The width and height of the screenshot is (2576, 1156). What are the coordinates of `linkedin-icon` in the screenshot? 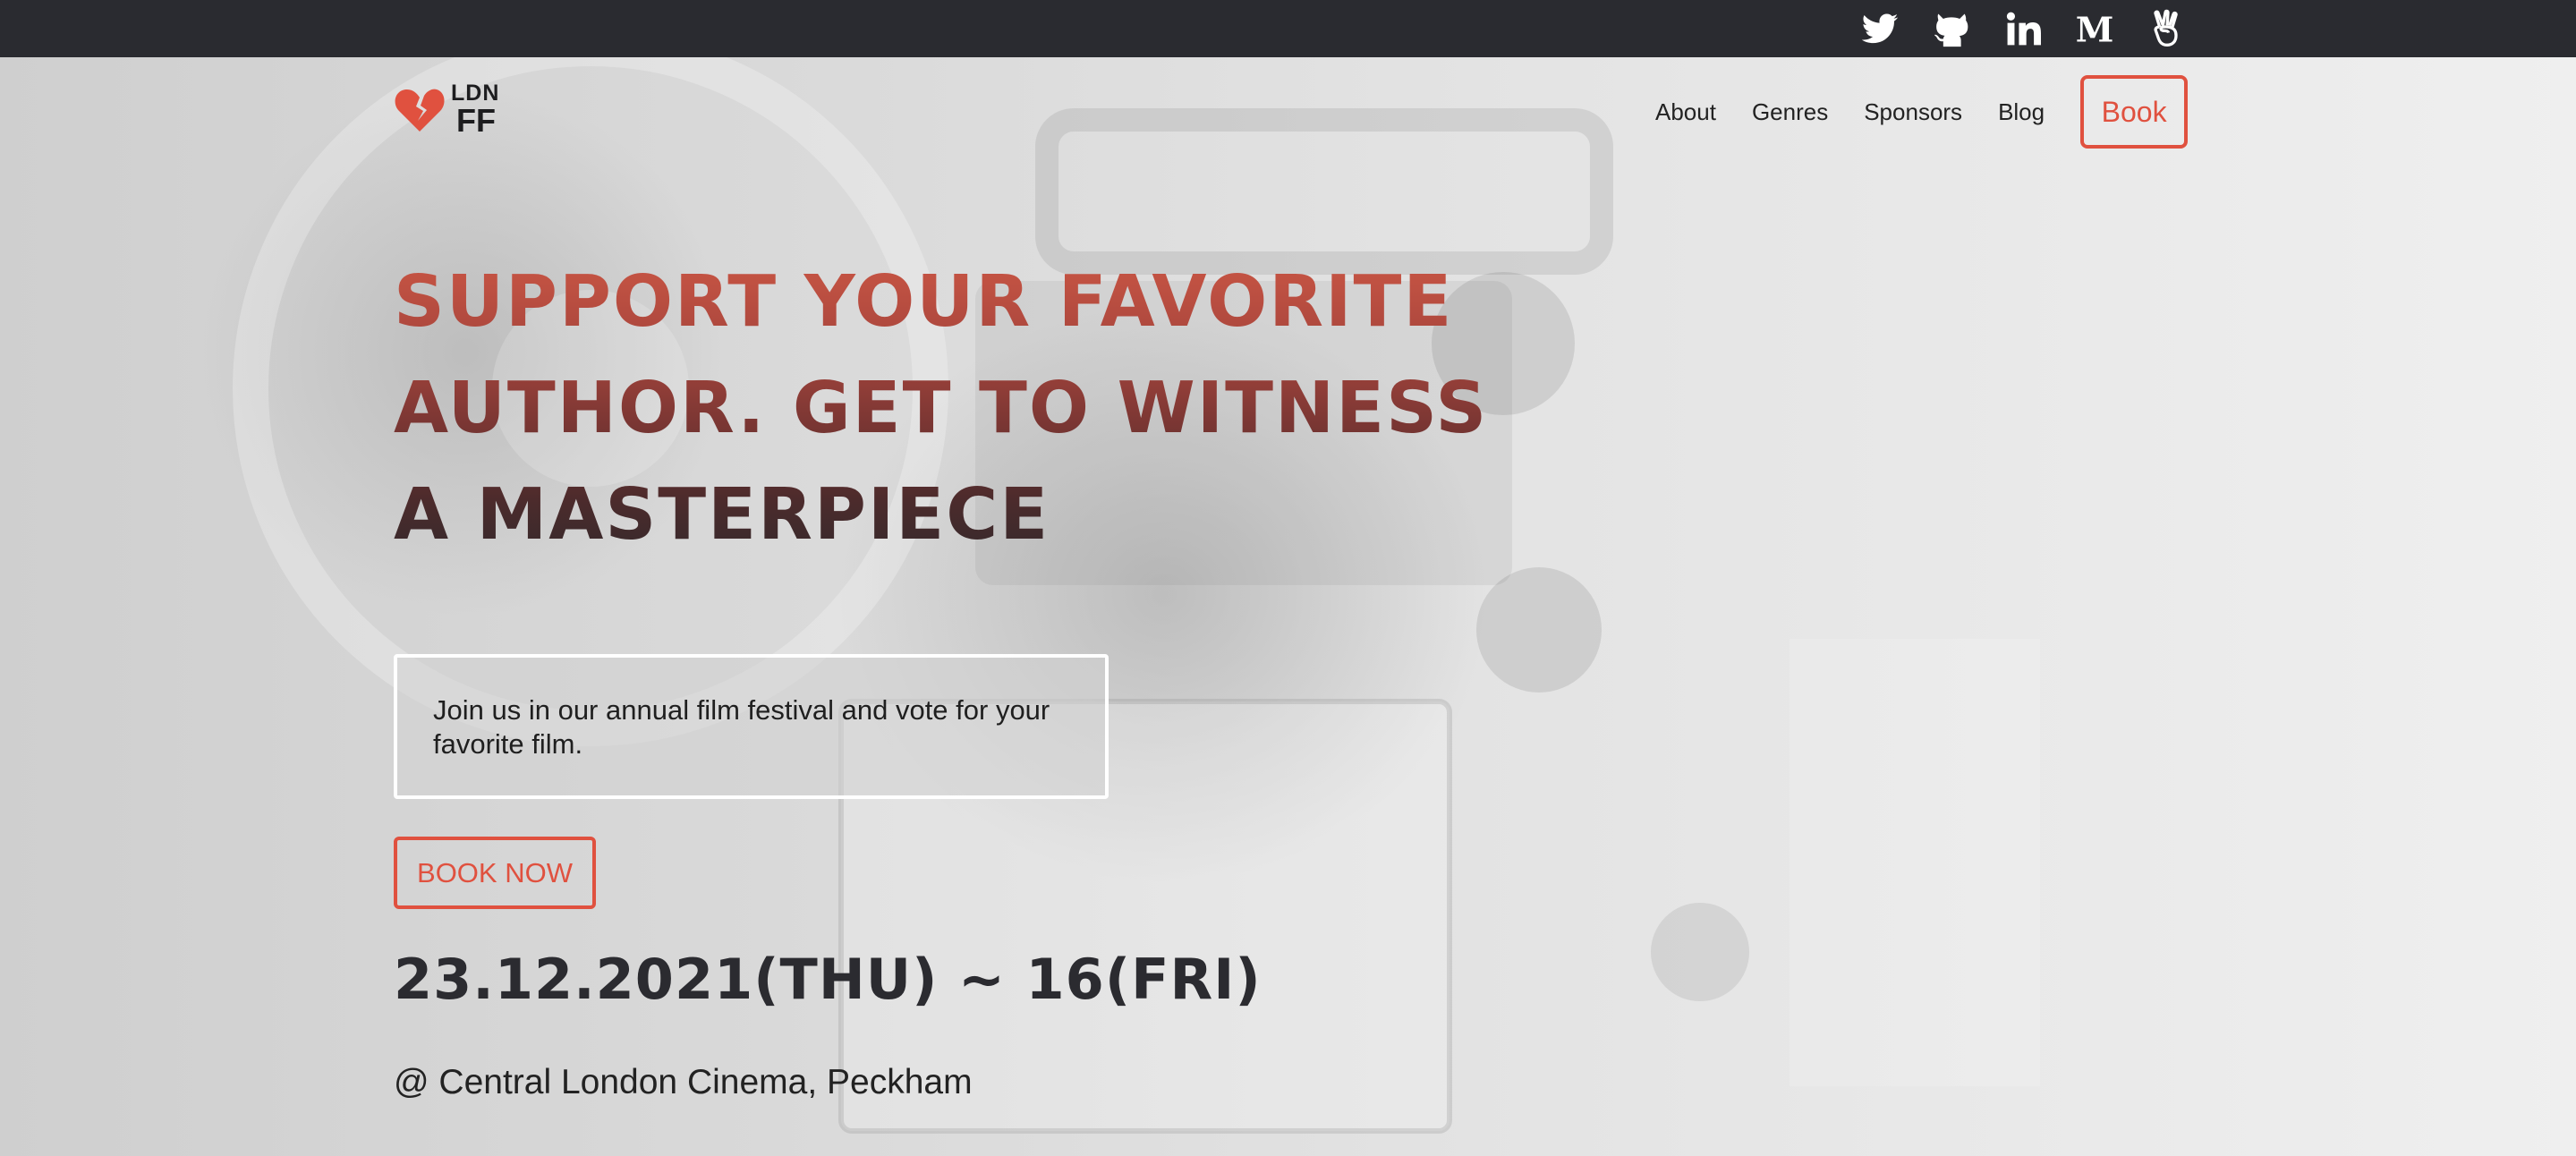 It's located at (2023, 29).